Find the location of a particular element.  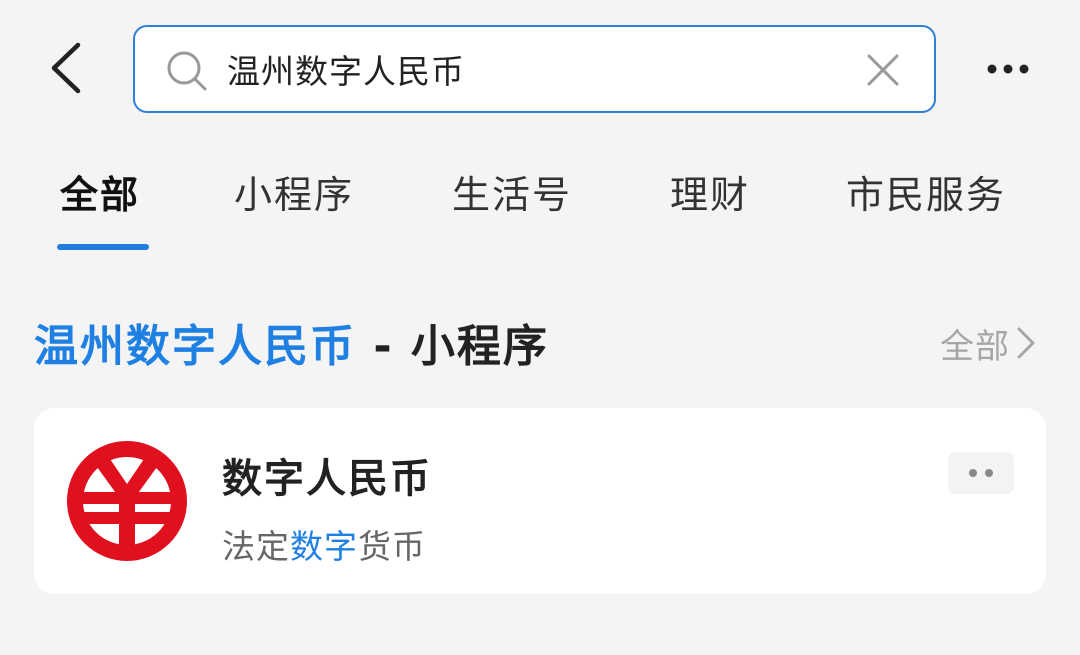

more-horizontal-icon is located at coordinates (1008, 69).